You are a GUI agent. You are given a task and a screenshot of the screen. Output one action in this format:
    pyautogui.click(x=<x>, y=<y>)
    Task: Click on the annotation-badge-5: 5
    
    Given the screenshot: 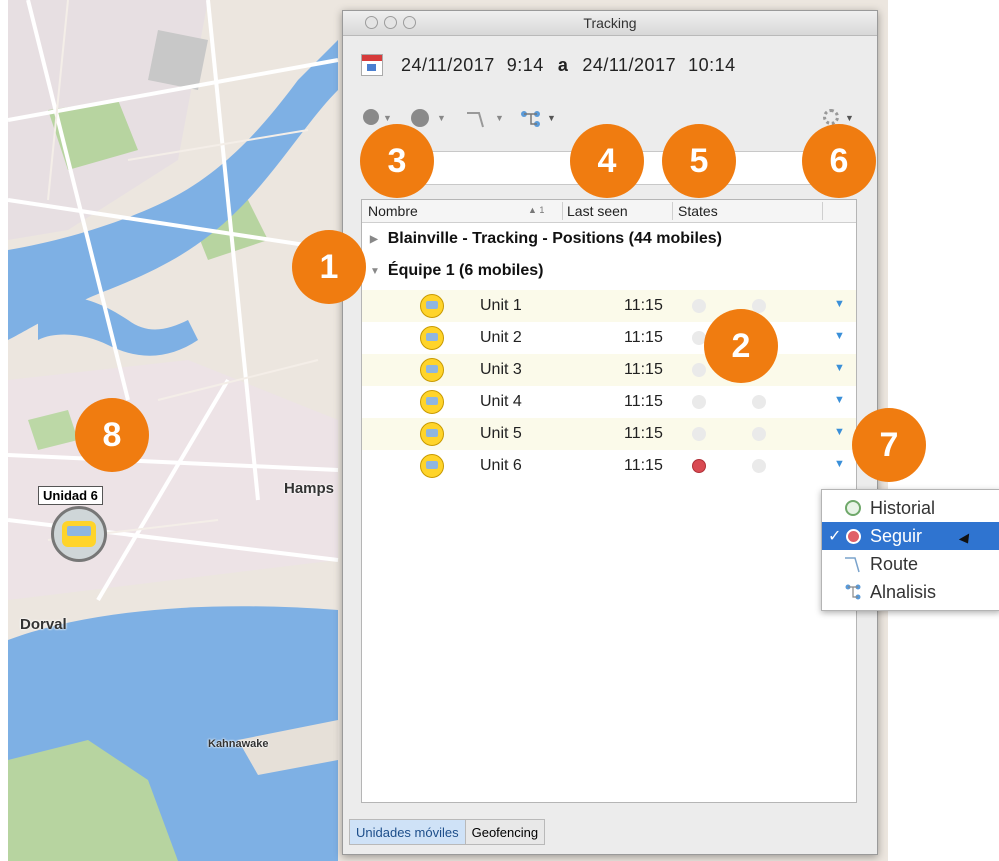 What is the action you would take?
    pyautogui.click(x=699, y=161)
    